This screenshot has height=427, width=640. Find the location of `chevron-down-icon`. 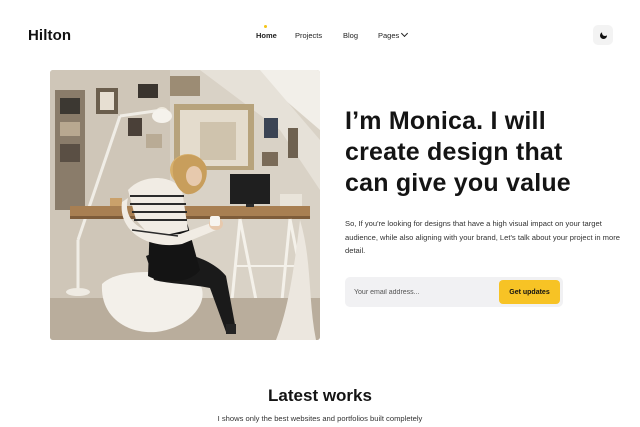

chevron-down-icon is located at coordinates (405, 33).